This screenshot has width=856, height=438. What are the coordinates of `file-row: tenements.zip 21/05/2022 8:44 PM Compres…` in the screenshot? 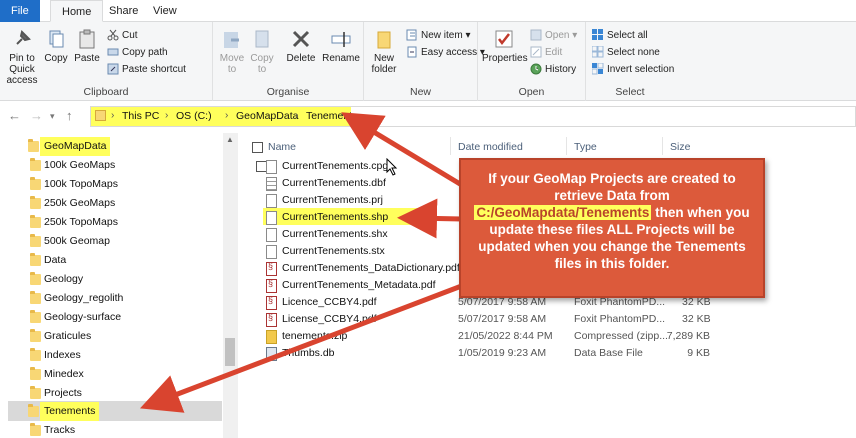 It's located at (494, 337).